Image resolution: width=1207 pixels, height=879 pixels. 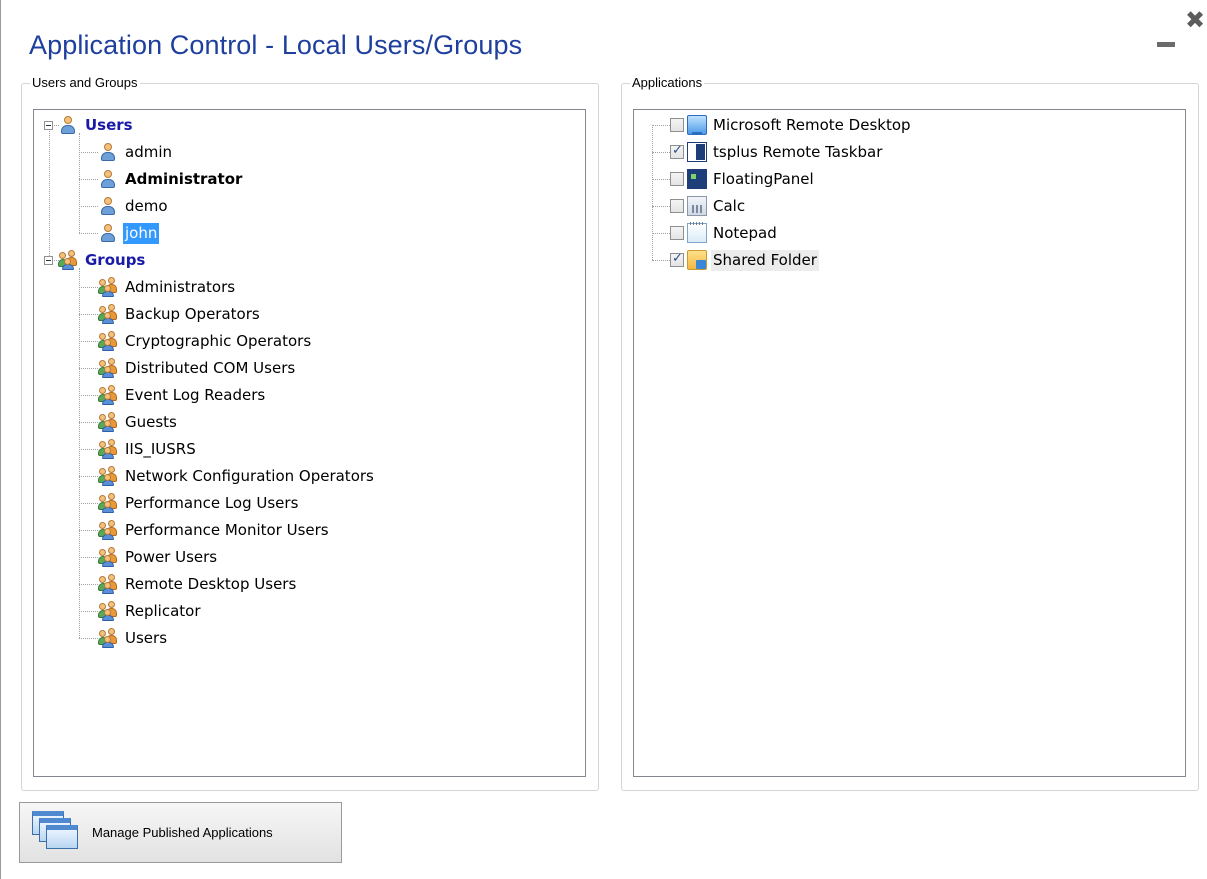 I want to click on tree-item-label: Power Users, so click(x=171, y=556).